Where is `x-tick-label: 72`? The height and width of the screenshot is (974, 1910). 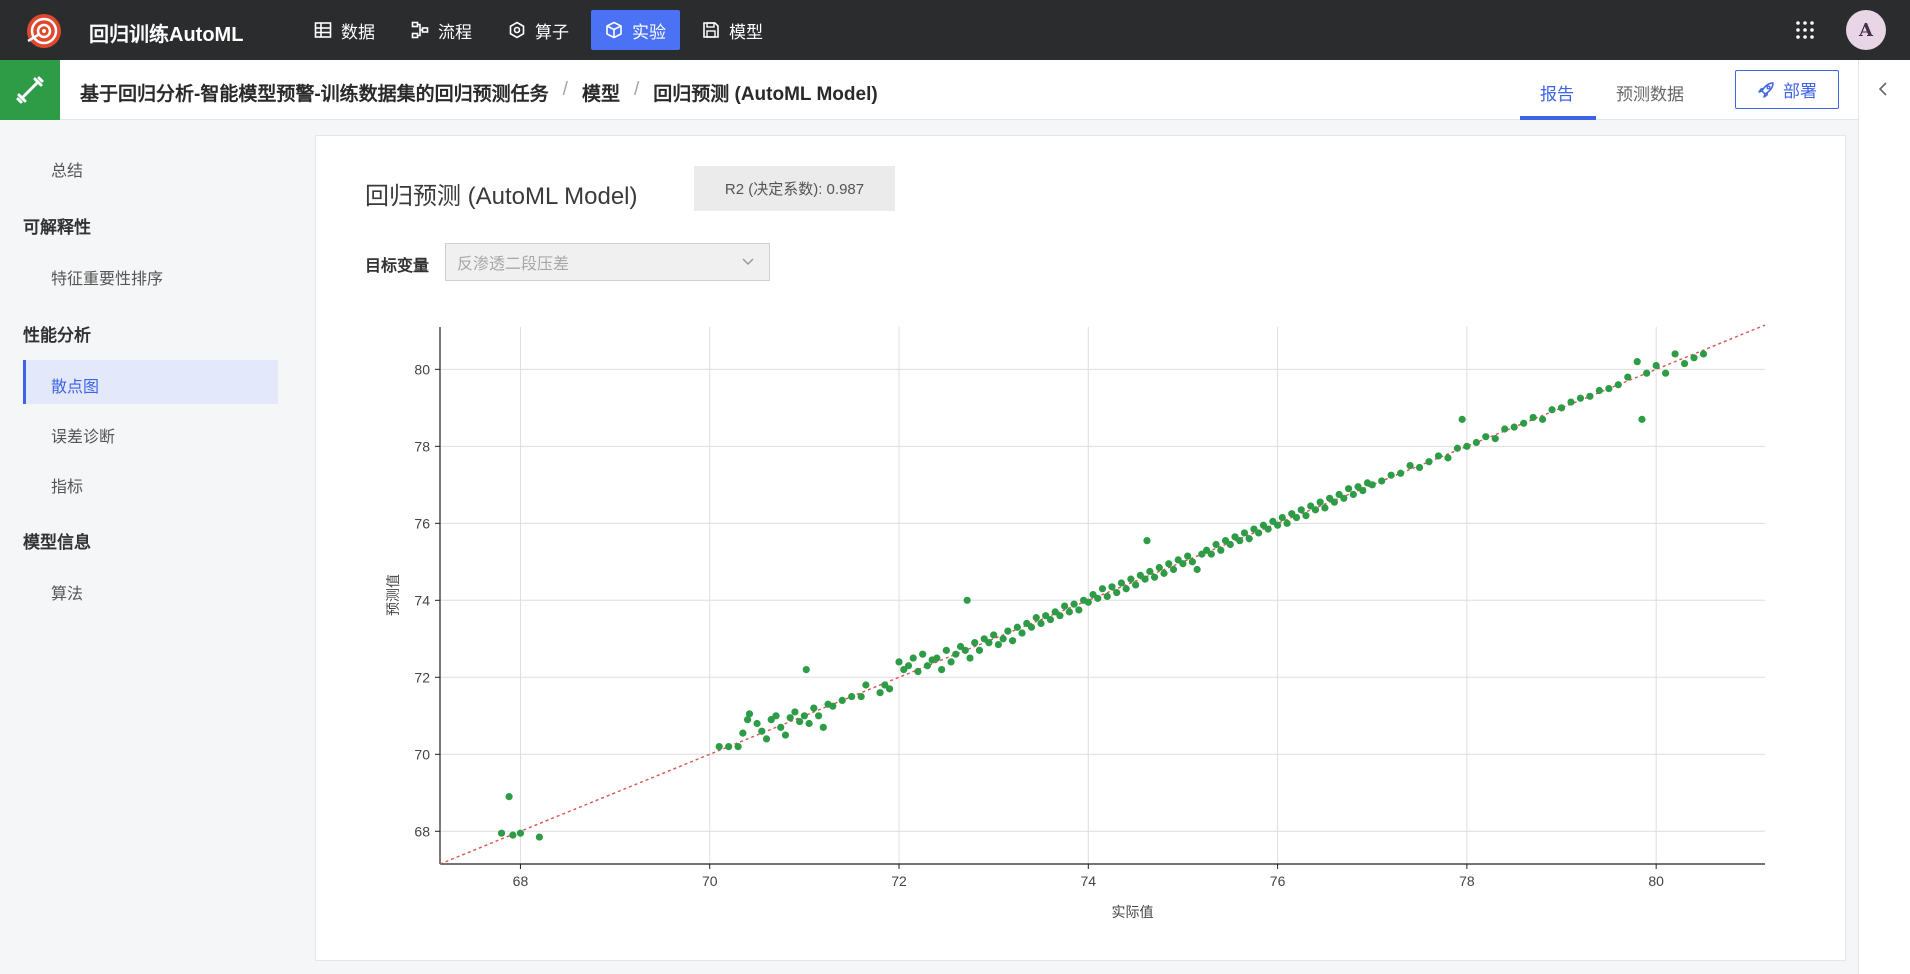 x-tick-label: 72 is located at coordinates (899, 881).